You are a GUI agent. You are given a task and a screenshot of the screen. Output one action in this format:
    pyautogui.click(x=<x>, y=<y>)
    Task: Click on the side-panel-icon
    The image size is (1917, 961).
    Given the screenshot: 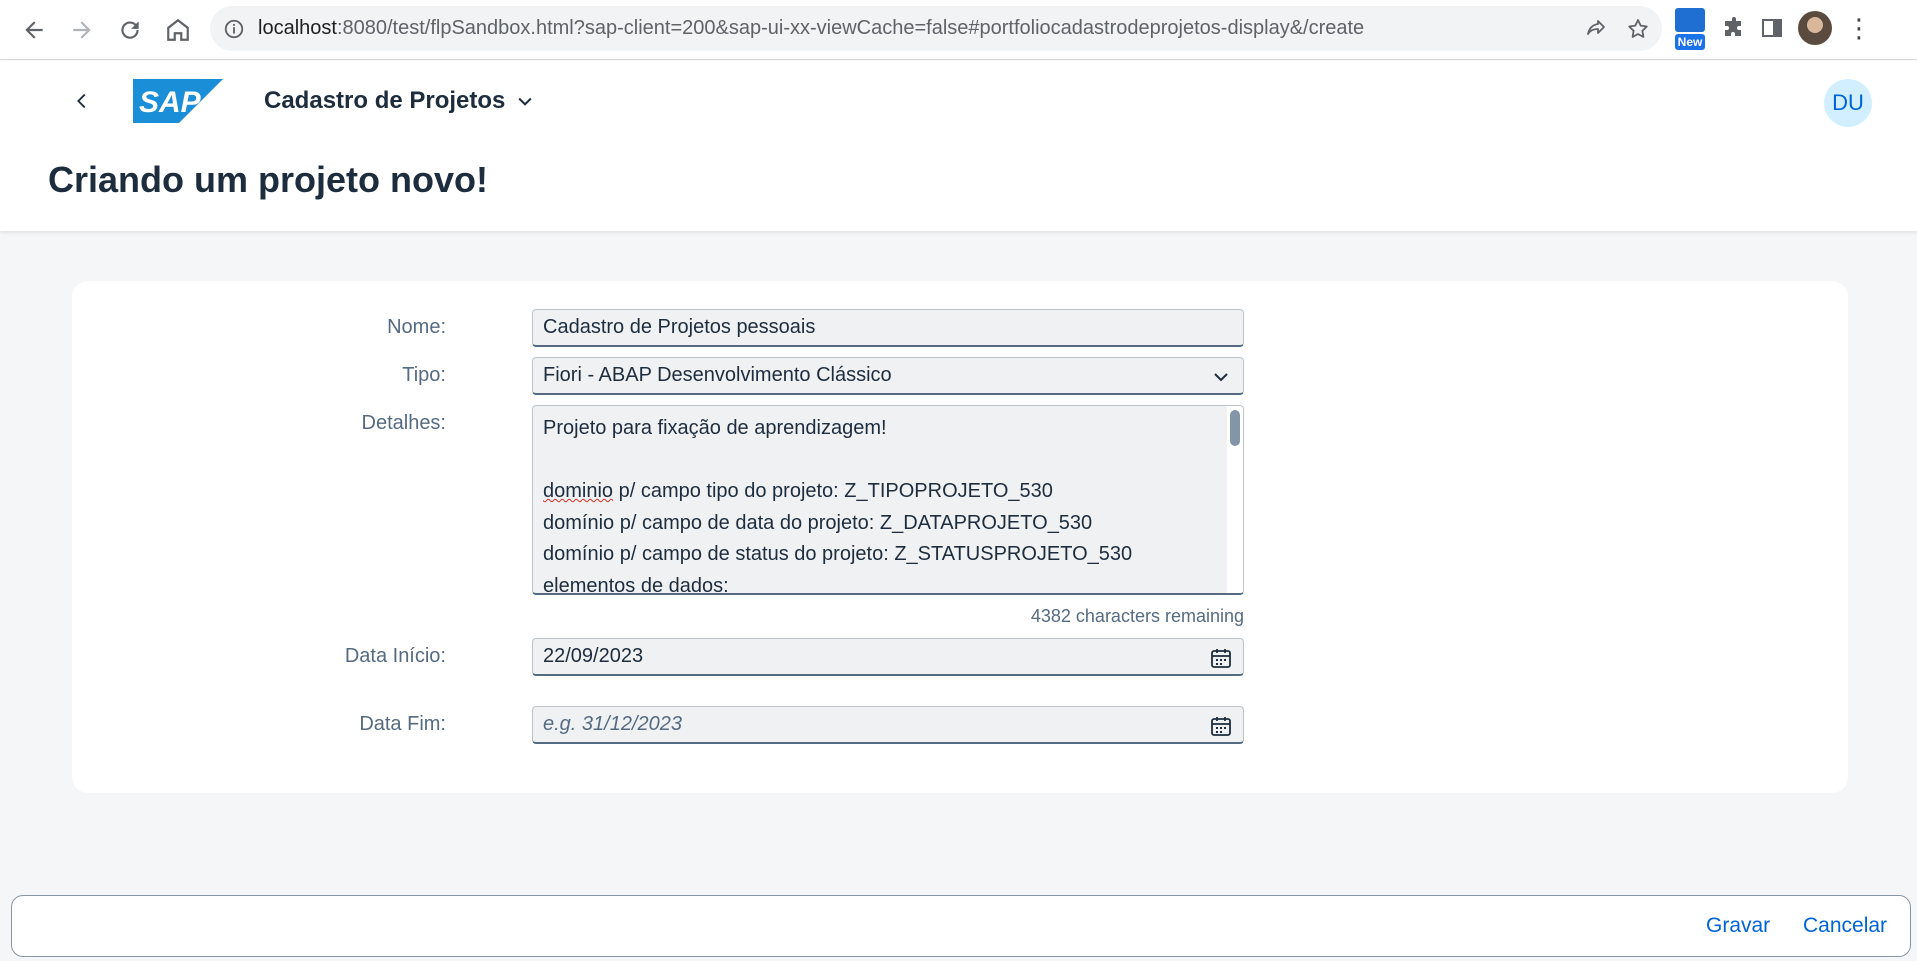 What is the action you would take?
    pyautogui.click(x=1772, y=28)
    